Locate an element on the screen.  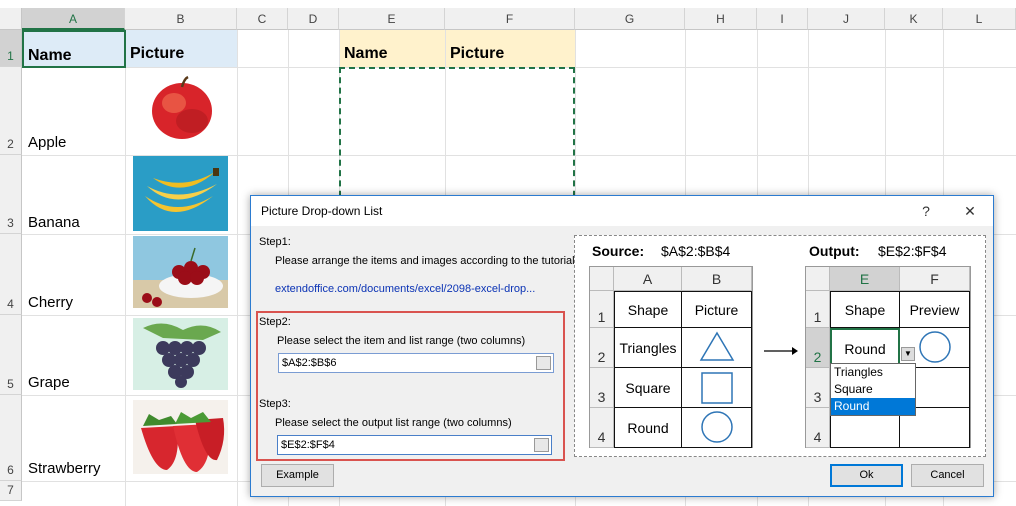
copy-range-marquee is located at coordinates (457, 137).